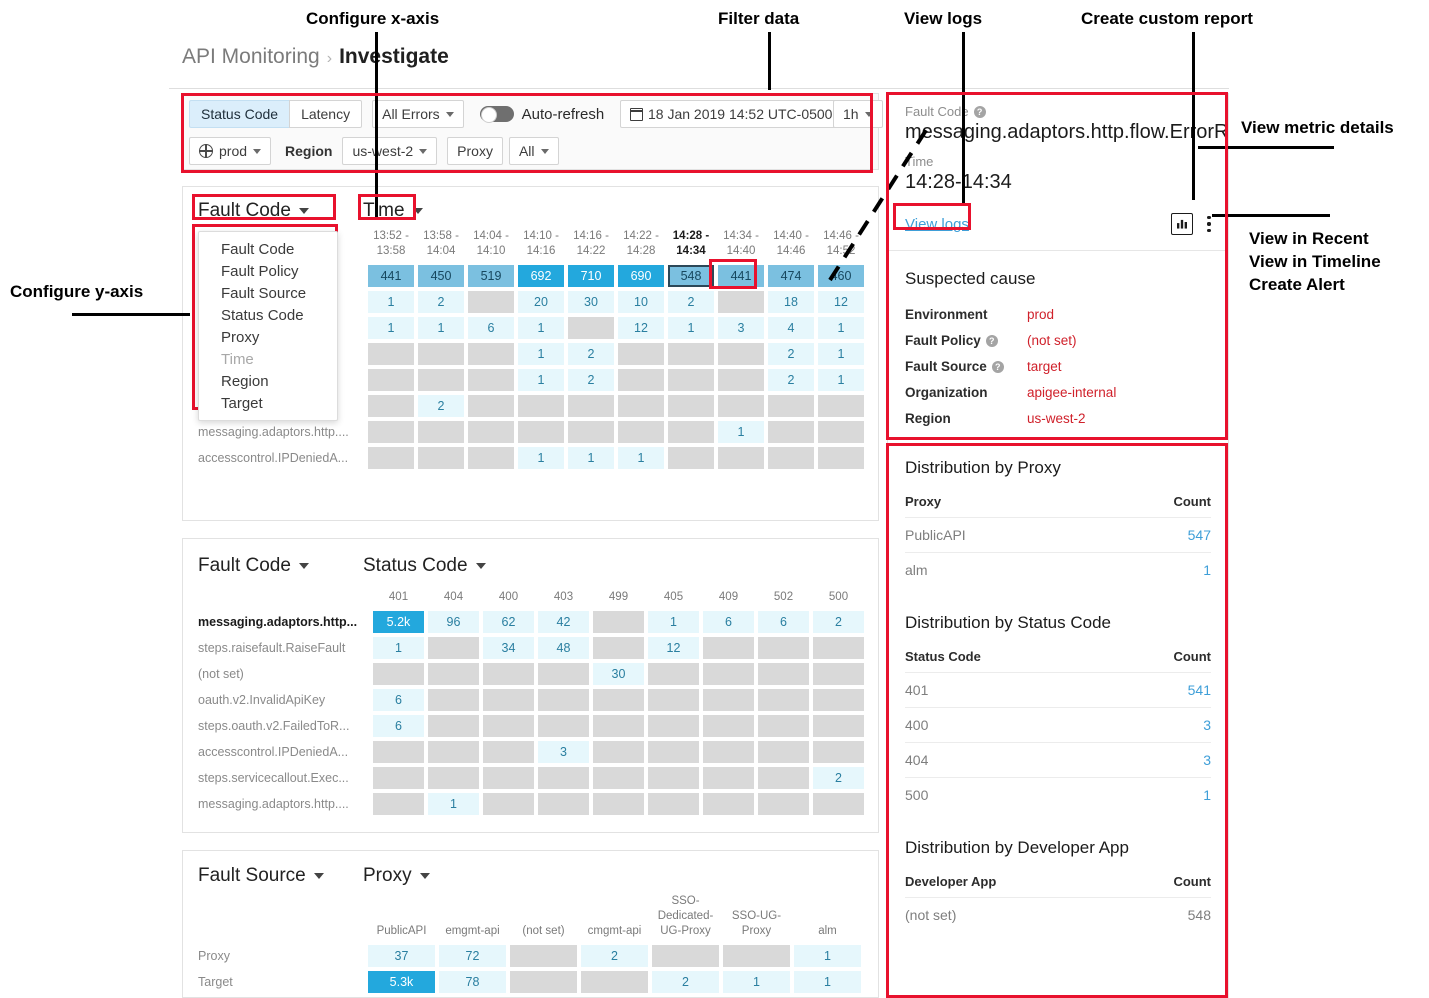 The image size is (1429, 998). I want to click on y-axis-selector-2: Fault Code, so click(253, 566).